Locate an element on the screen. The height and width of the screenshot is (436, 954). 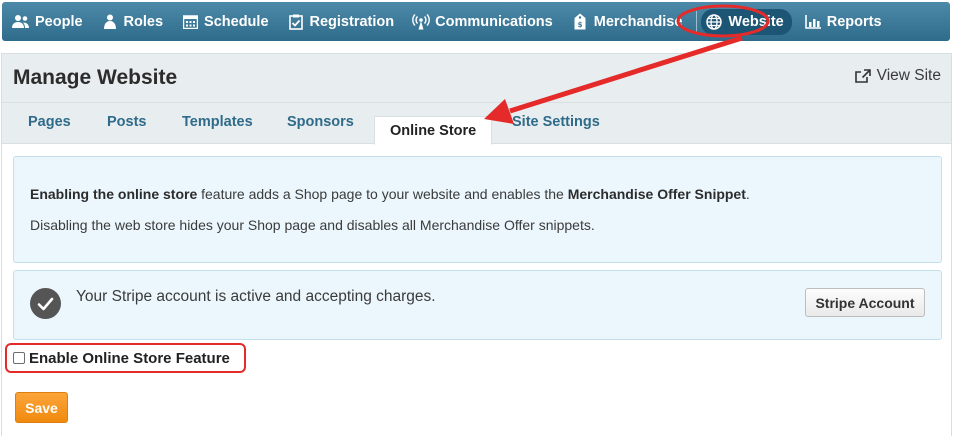
nav-item-reports: Reports is located at coordinates (843, 22).